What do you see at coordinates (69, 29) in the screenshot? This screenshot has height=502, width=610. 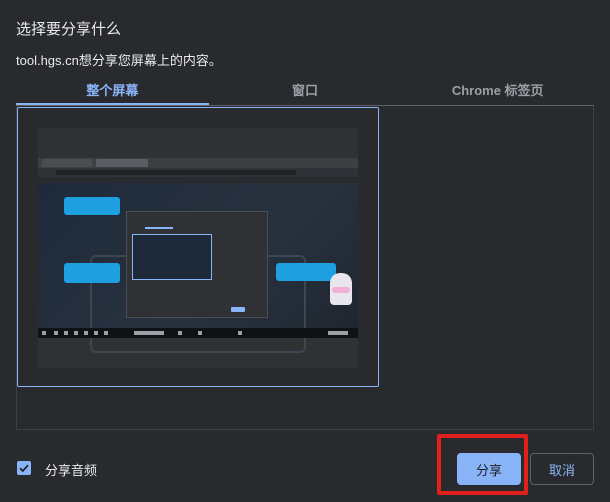 I see `dialog-title: 选择要分享什么` at bounding box center [69, 29].